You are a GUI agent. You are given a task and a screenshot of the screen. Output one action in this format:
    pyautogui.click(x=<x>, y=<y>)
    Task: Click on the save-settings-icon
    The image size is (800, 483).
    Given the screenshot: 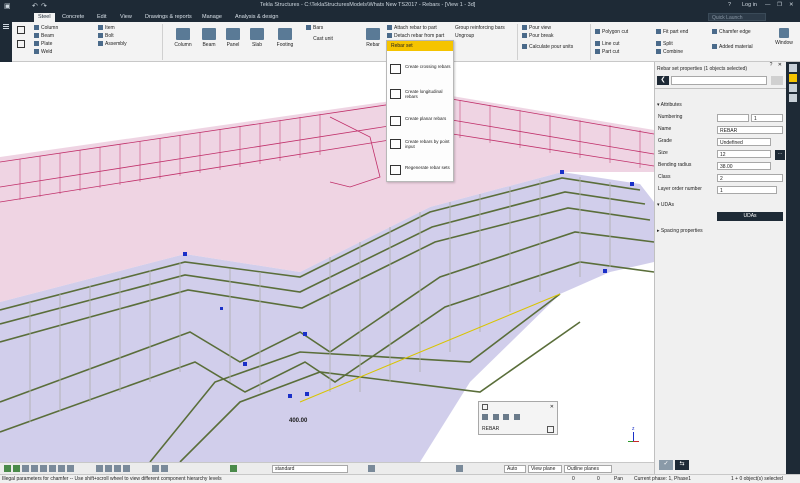 What is the action you would take?
    pyautogui.click(x=777, y=80)
    